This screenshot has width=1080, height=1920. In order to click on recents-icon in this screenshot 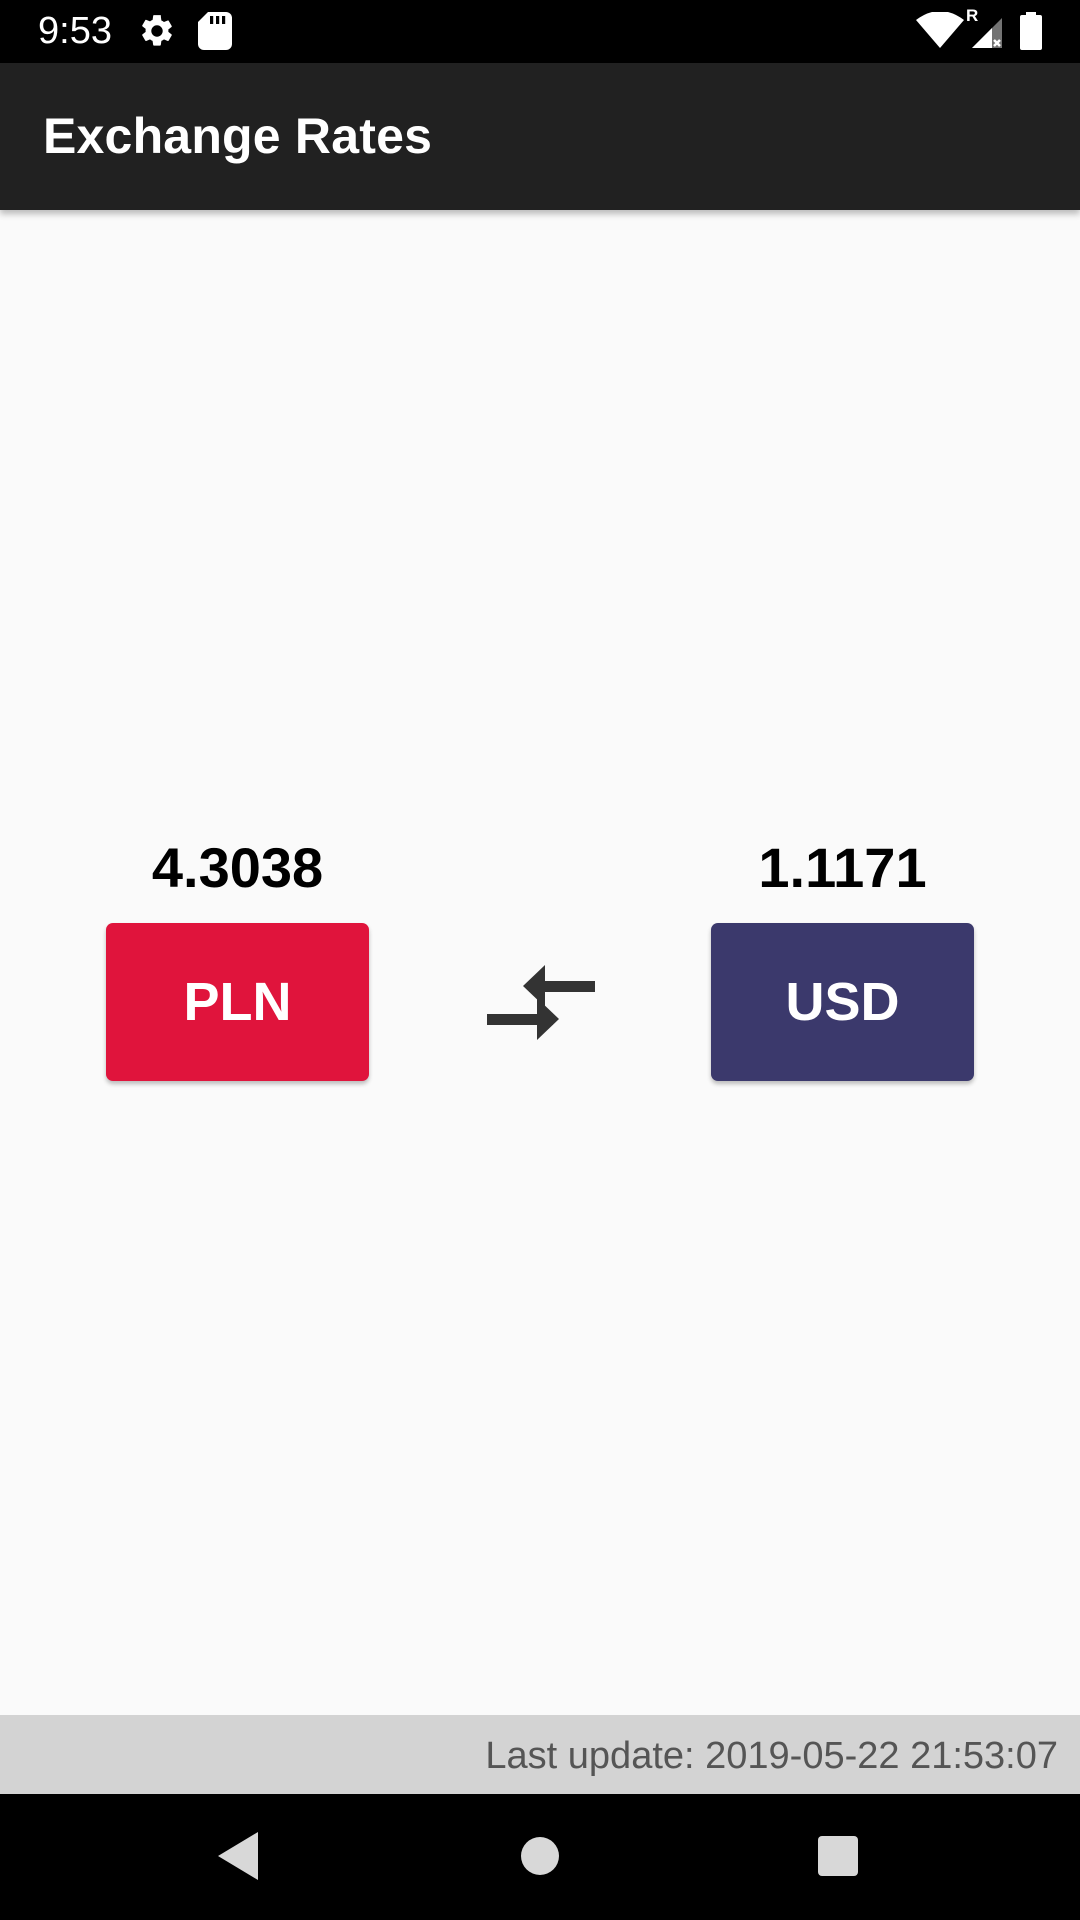, I will do `click(838, 1856)`.